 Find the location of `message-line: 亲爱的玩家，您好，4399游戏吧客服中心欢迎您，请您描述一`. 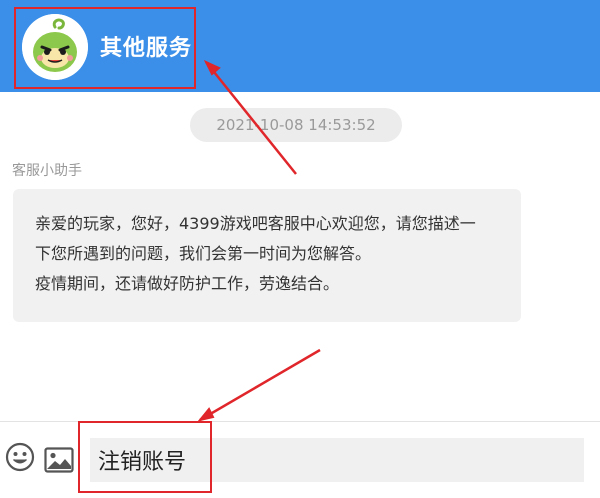

message-line: 亲爱的玩家，您好，4399游戏吧客服中心欢迎您，请您描述一 is located at coordinates (255, 223).